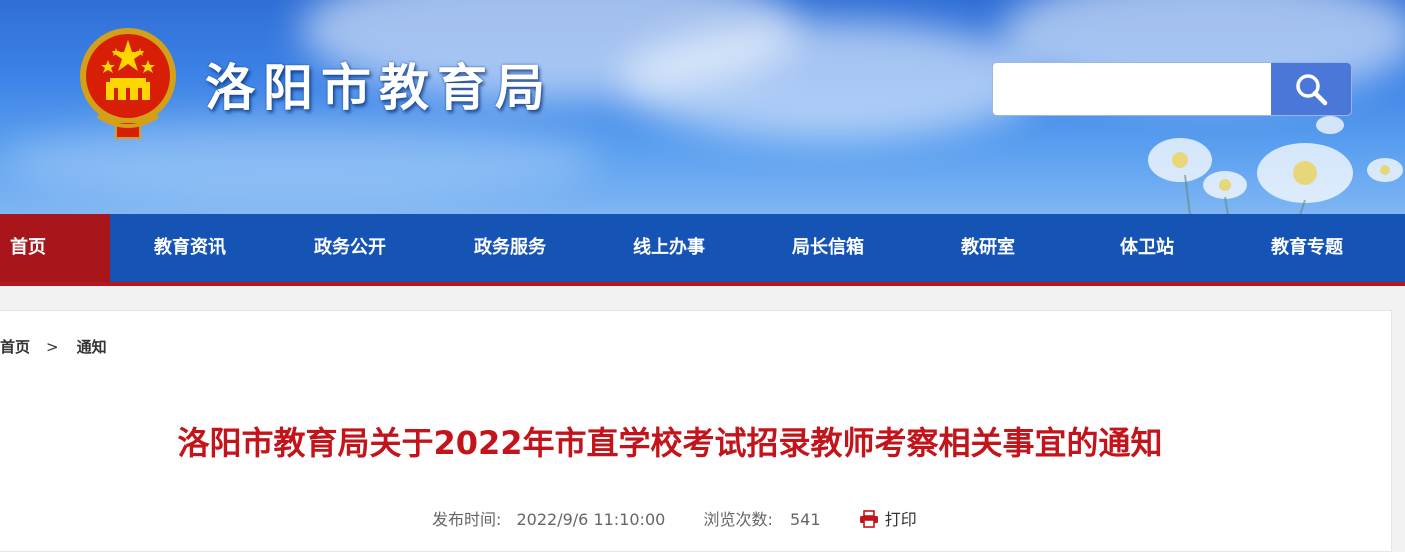  Describe the element at coordinates (830, 80) in the screenshot. I see `cloud-decoration` at that location.